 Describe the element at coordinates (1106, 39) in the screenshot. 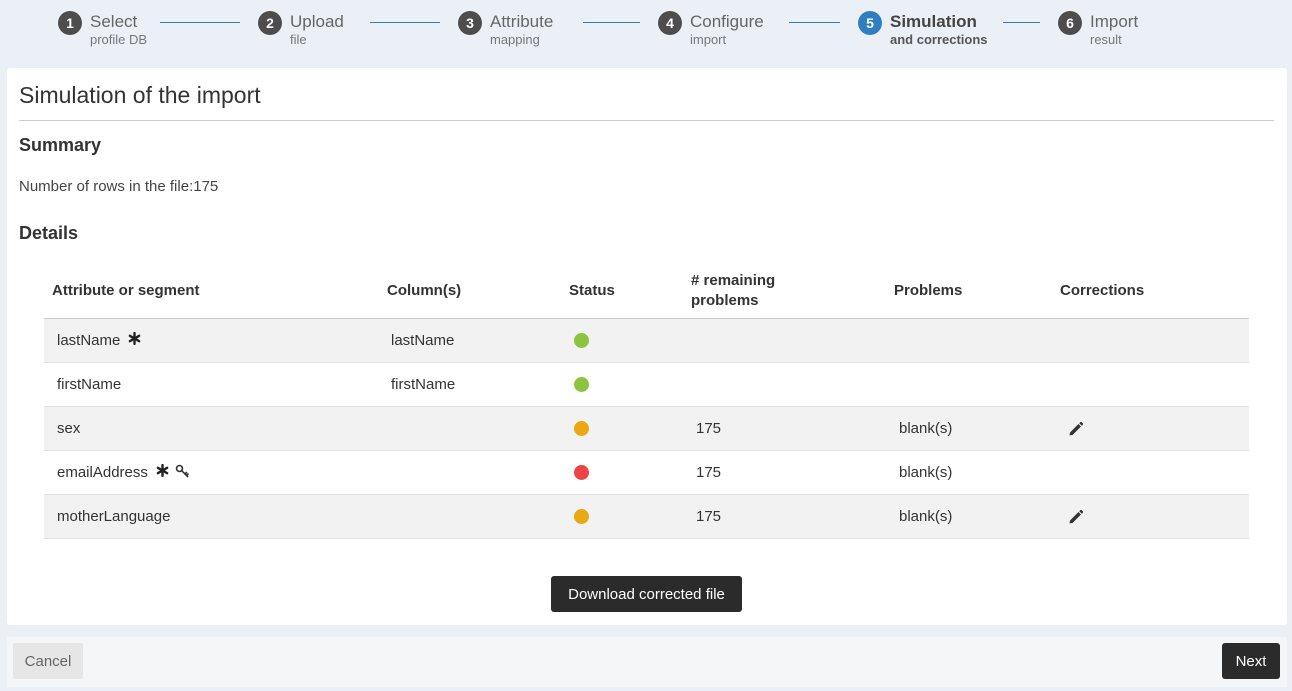

I see `step-subtitle: result` at that location.